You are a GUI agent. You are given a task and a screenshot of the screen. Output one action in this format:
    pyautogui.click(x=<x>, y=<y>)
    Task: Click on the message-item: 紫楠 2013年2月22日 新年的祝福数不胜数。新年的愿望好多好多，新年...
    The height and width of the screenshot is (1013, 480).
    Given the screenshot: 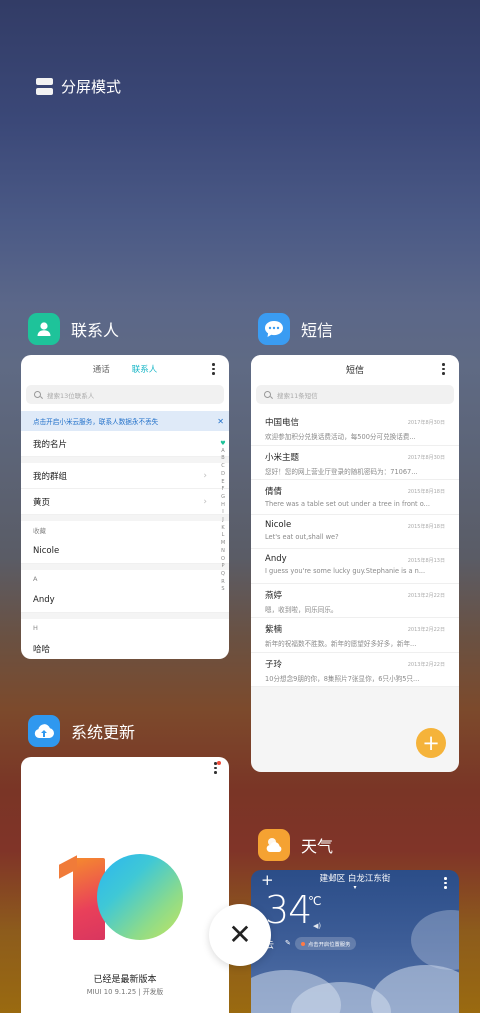 What is the action you would take?
    pyautogui.click(x=355, y=635)
    